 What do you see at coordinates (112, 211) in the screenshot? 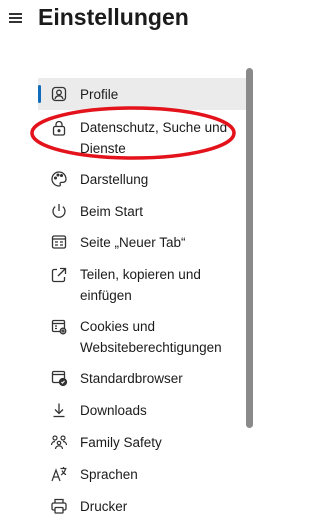
I see `sidebar-item-label: Beim Start` at bounding box center [112, 211].